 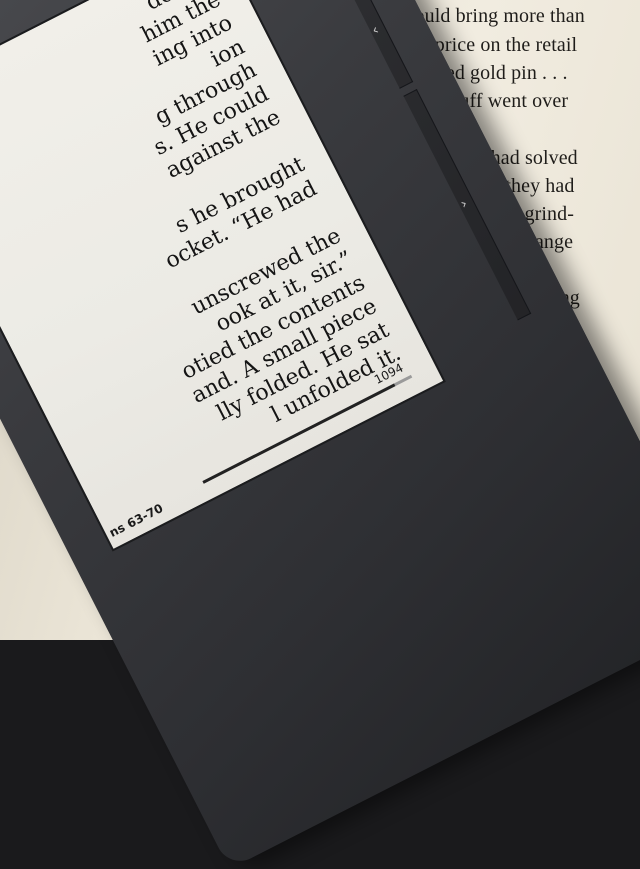 What do you see at coordinates (379, 44) in the screenshot?
I see `prev-page-button: ‹` at bounding box center [379, 44].